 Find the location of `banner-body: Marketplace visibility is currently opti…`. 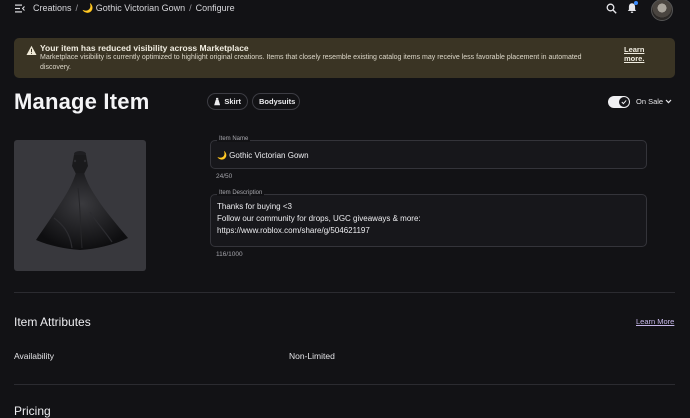

banner-body: Marketplace visibility is currently opti… is located at coordinates (311, 62).